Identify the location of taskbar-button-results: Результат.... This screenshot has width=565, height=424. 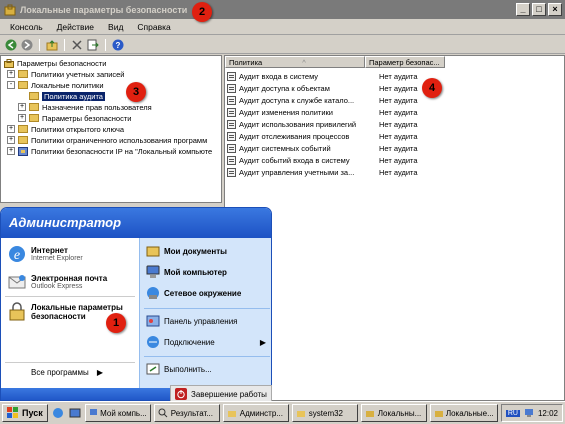
(186, 413).